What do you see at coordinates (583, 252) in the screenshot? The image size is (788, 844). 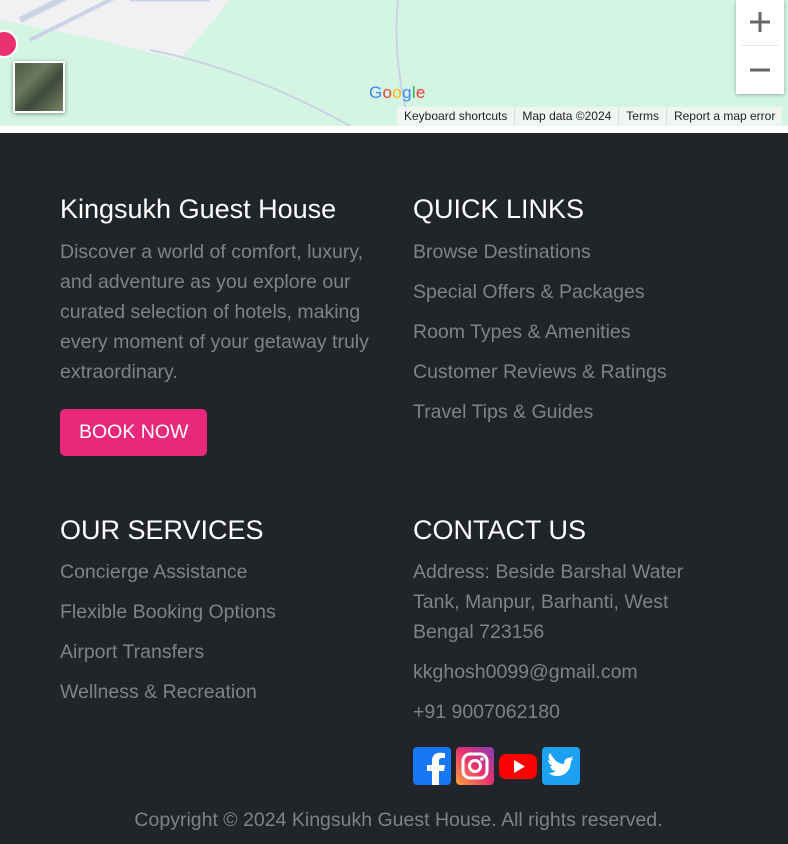 I see `quick-link-browse-destinations: Browse Destinations` at bounding box center [583, 252].